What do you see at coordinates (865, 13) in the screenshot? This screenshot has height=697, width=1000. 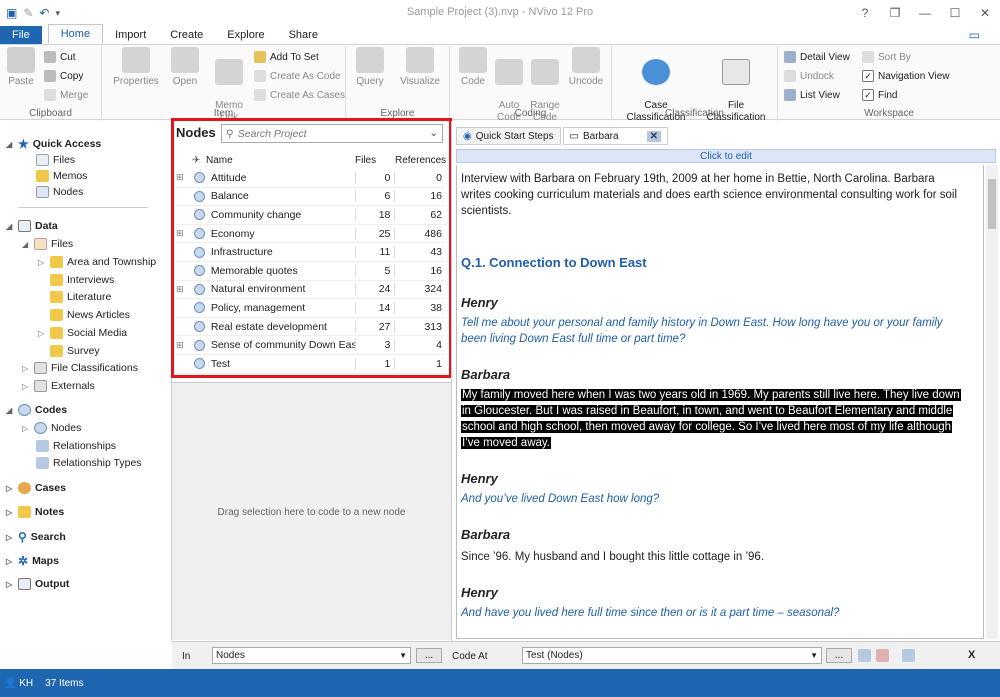 I see `help-button: ?` at bounding box center [865, 13].